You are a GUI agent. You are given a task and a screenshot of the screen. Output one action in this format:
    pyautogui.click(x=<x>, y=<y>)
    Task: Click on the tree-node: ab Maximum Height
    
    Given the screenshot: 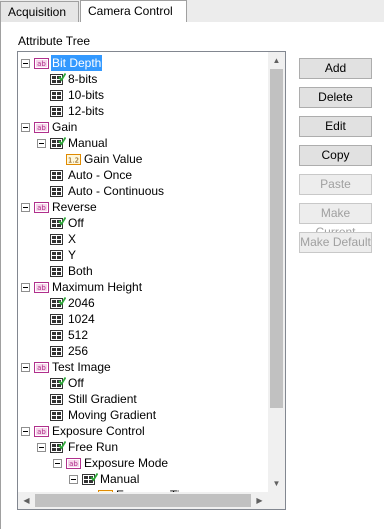 What is the action you would take?
    pyautogui.click(x=143, y=287)
    